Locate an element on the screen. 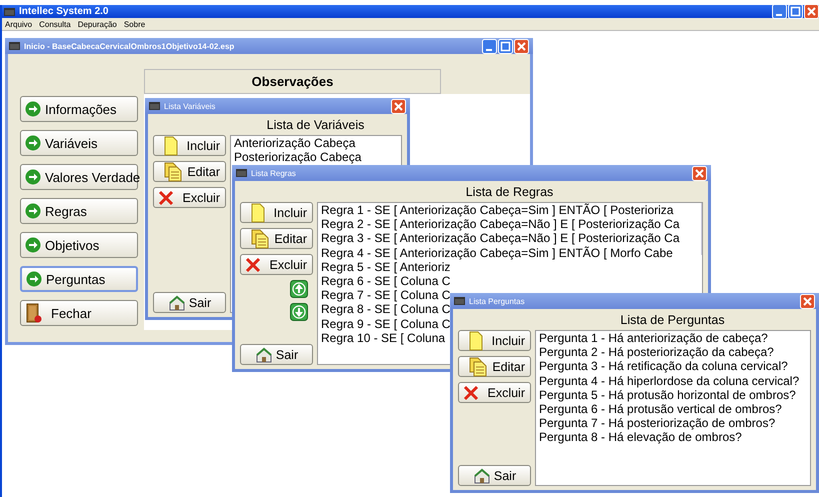  down-arrow-icon is located at coordinates (299, 312).